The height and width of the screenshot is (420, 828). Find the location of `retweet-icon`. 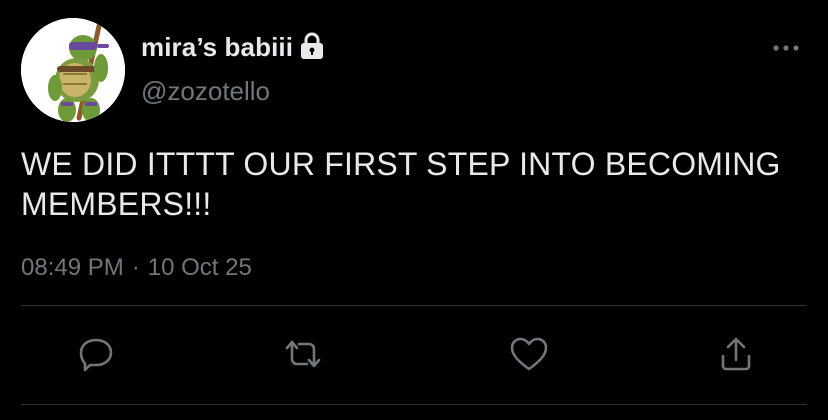

retweet-icon is located at coordinates (303, 354).